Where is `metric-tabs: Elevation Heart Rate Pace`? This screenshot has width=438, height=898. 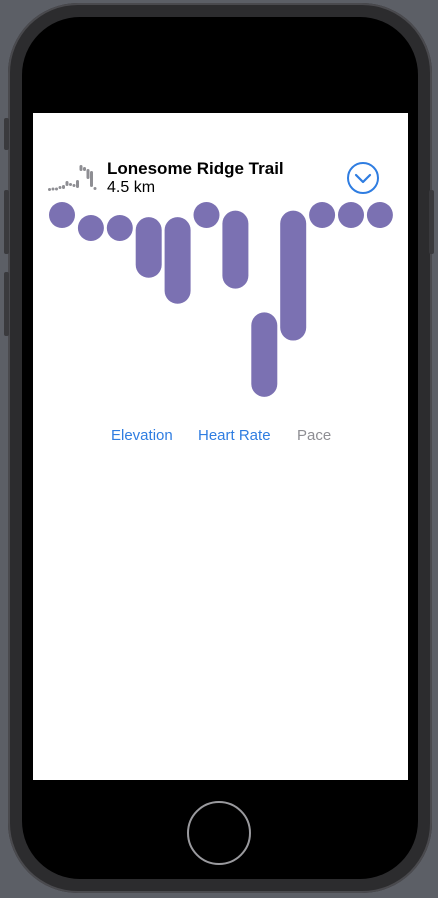 metric-tabs: Elevation Heart Rate Pace is located at coordinates (220, 437).